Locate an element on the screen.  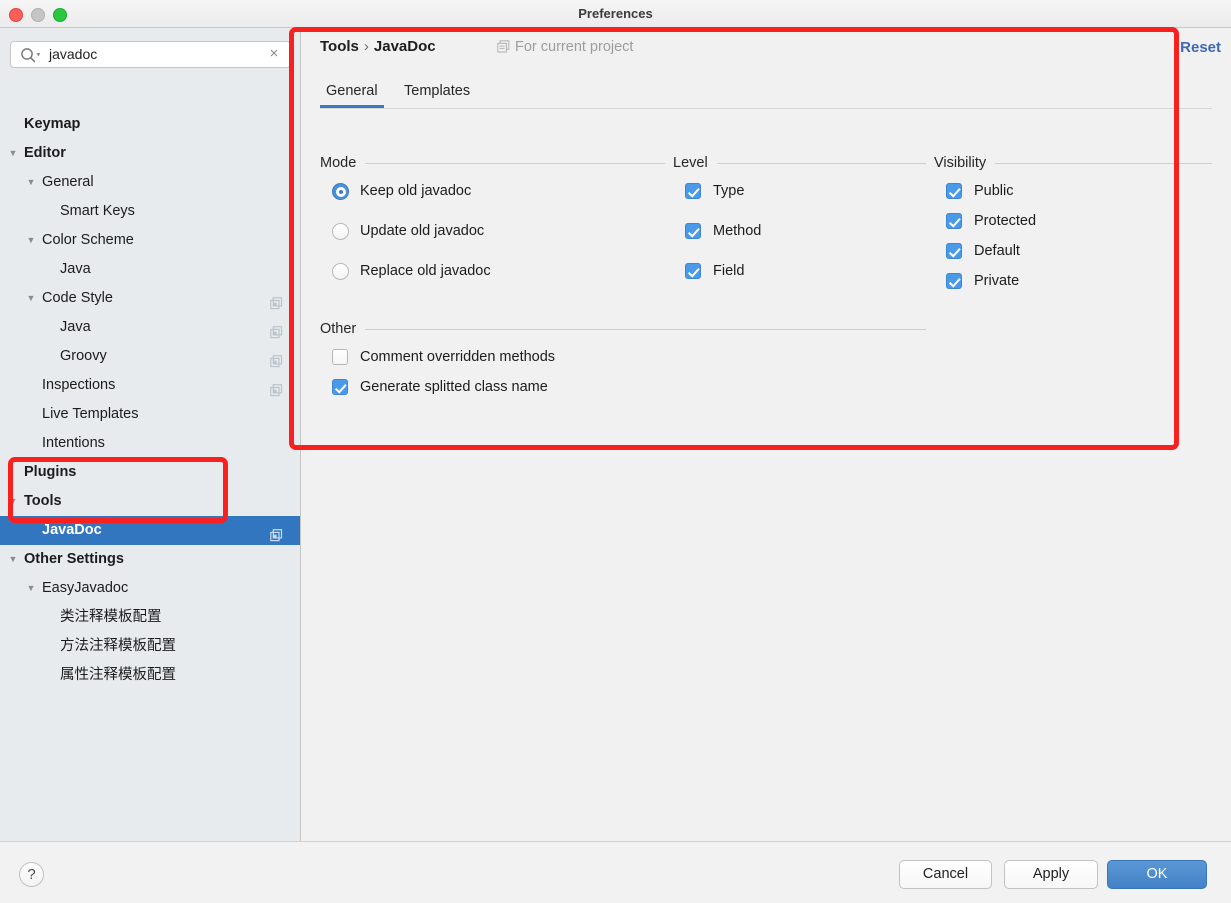
sidebar-item-row-17: 类注释模板配置 is located at coordinates (150, 617).